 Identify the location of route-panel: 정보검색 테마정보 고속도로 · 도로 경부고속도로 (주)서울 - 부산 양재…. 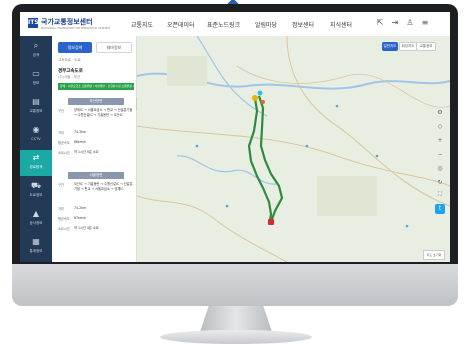
(94, 149).